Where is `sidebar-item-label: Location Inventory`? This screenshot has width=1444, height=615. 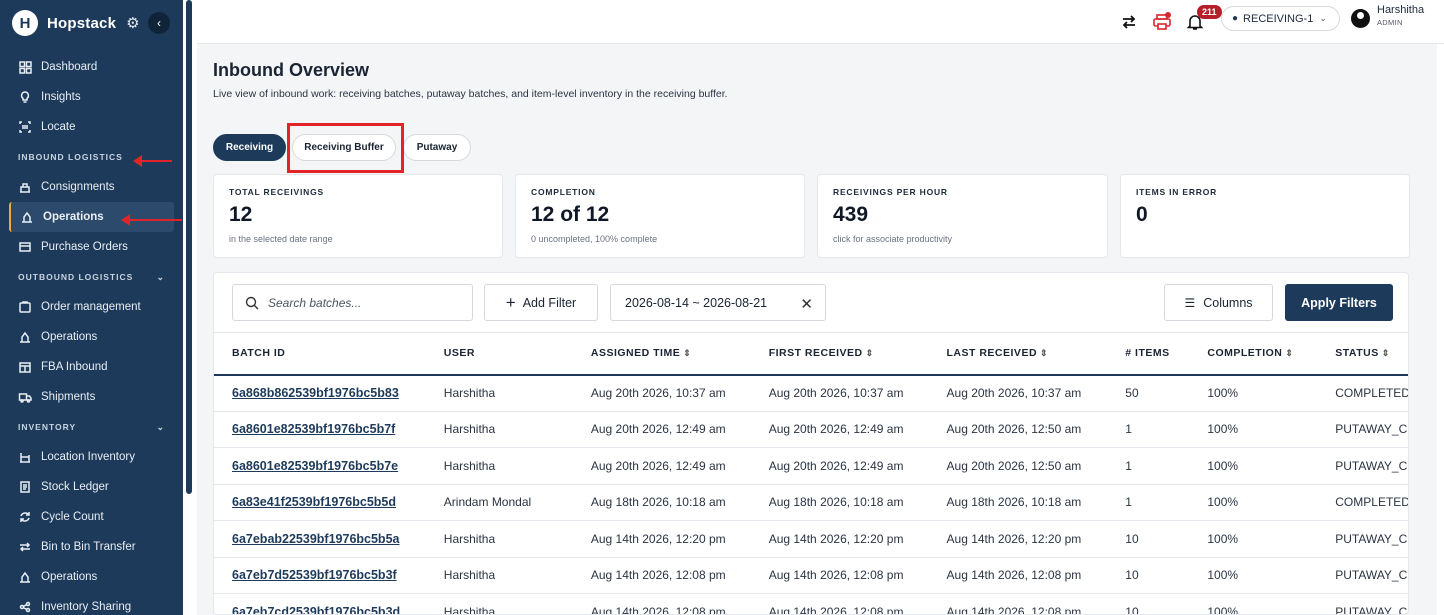
sidebar-item-label: Location Inventory is located at coordinates (88, 457).